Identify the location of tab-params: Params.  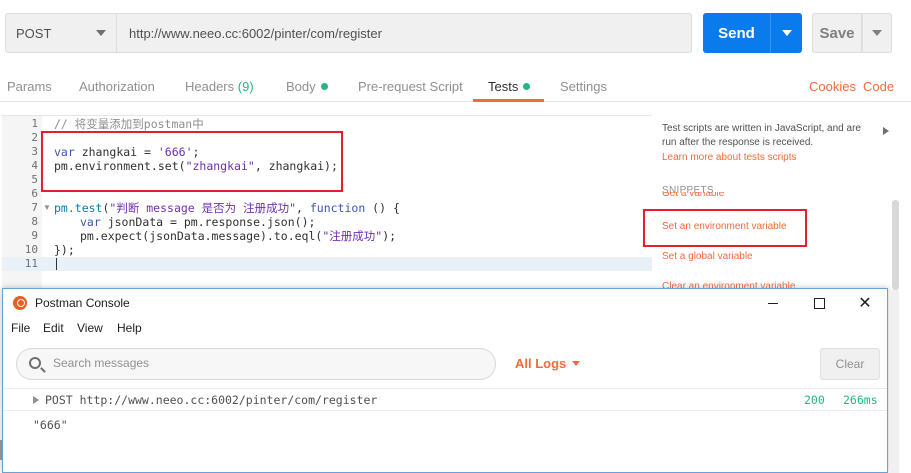
(29, 86).